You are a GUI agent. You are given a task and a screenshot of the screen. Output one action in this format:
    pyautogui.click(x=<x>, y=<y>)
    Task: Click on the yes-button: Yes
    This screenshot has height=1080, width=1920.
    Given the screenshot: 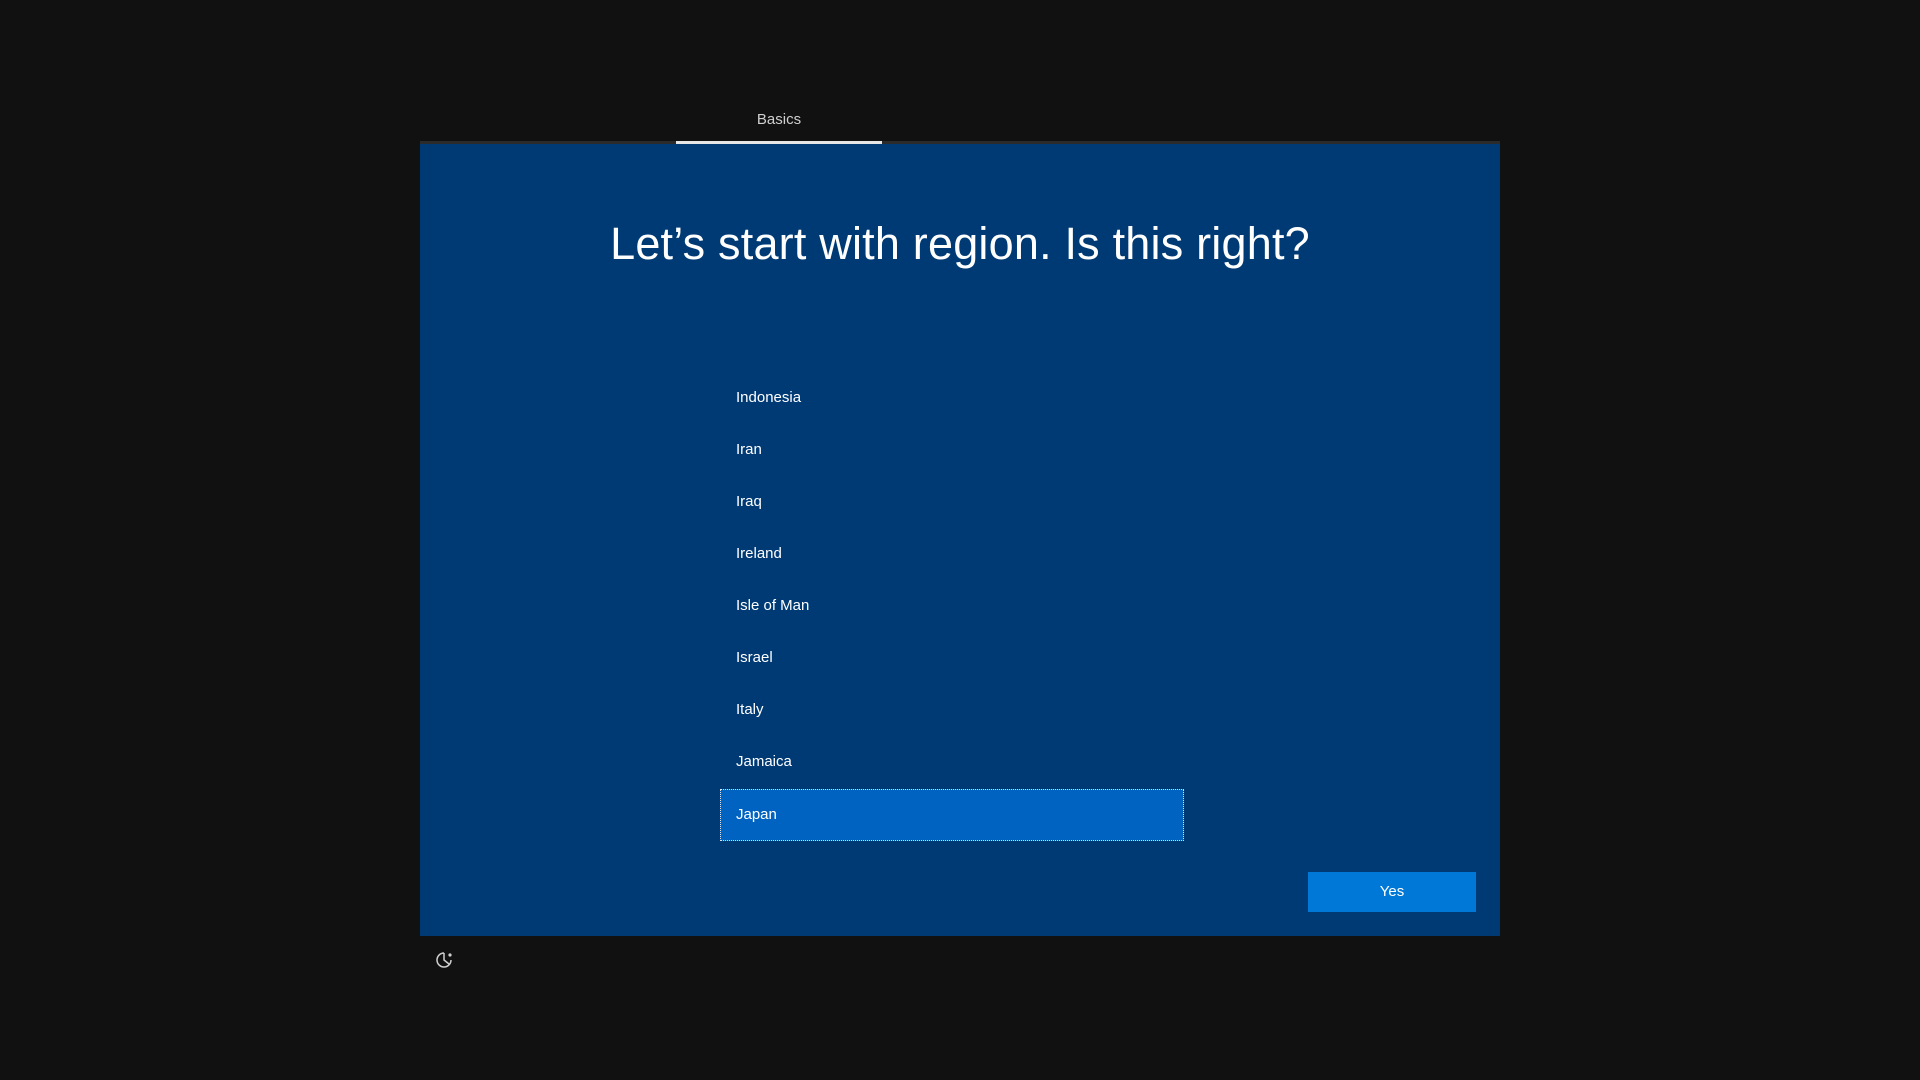 What is the action you would take?
    pyautogui.click(x=1392, y=892)
    